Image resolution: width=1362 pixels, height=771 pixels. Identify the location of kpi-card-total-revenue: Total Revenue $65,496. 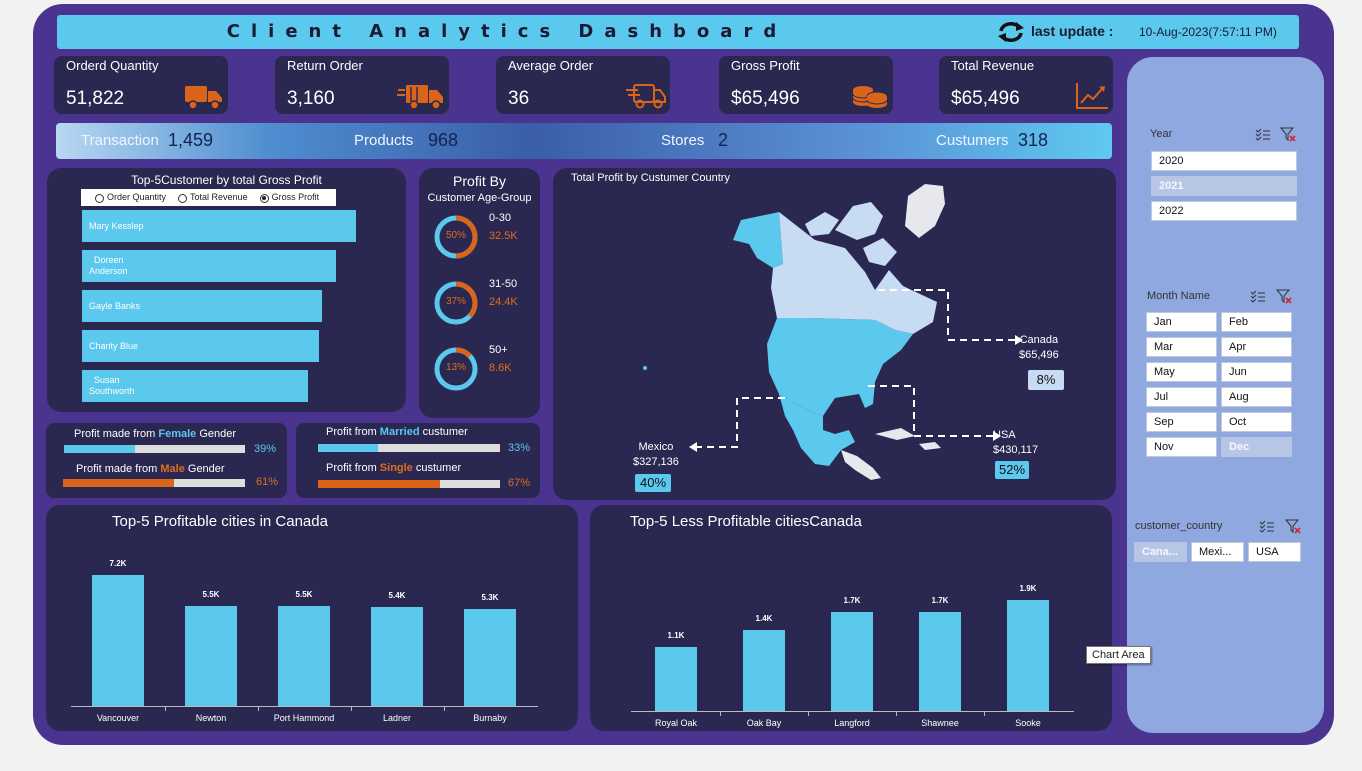
(1026, 85).